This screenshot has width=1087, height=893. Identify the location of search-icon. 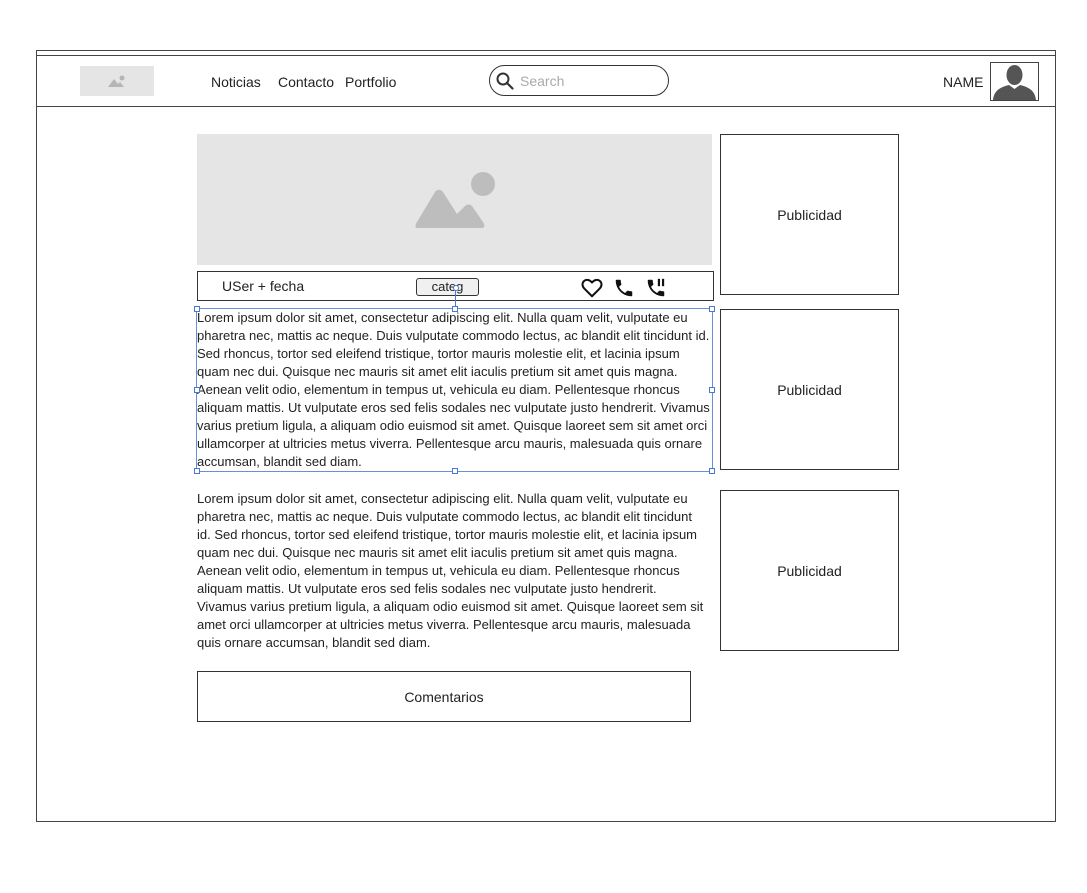
(505, 81).